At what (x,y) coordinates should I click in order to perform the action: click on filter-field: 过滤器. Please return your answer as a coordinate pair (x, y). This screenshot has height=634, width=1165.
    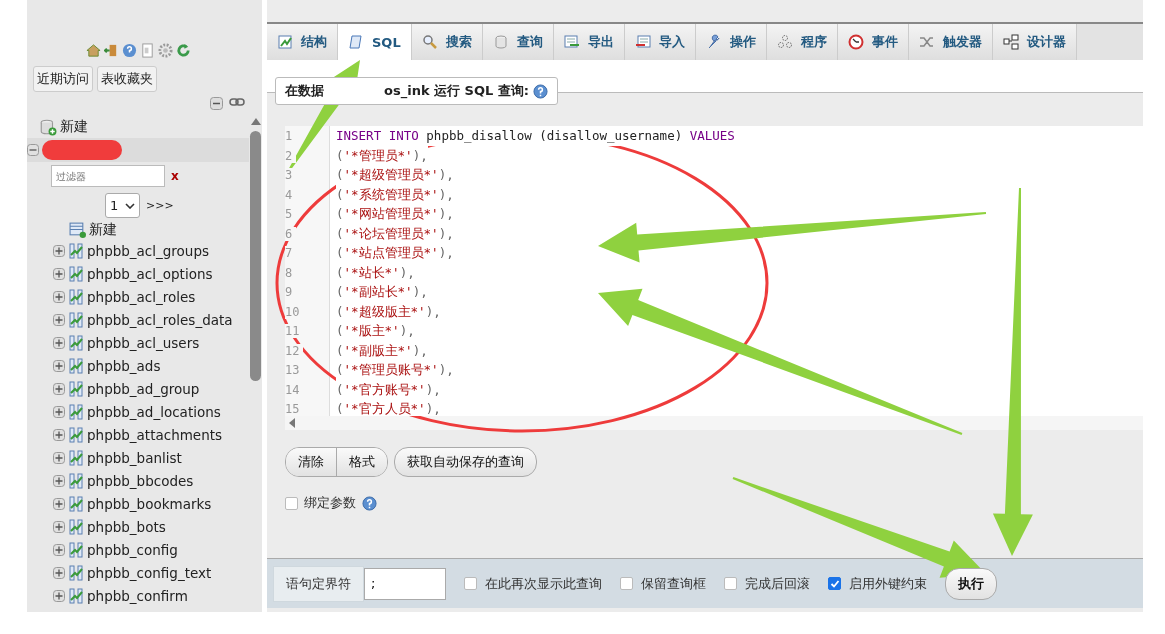
    Looking at the image, I should click on (108, 176).